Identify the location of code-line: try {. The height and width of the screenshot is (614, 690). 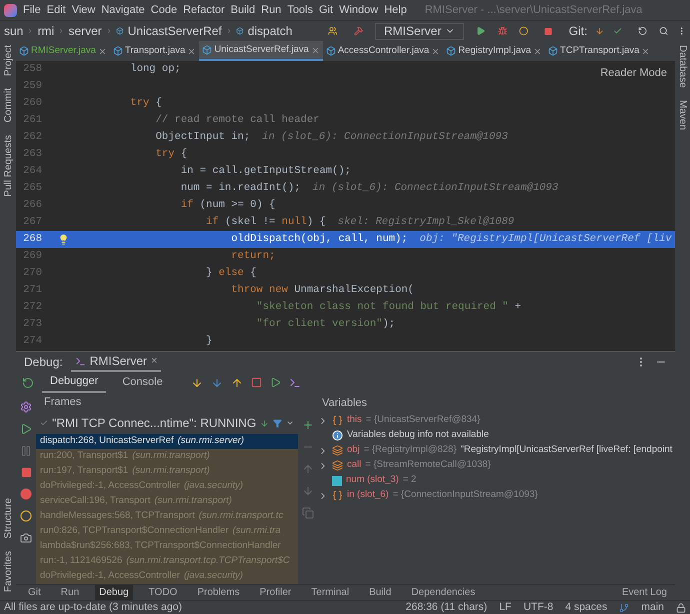
(145, 103).